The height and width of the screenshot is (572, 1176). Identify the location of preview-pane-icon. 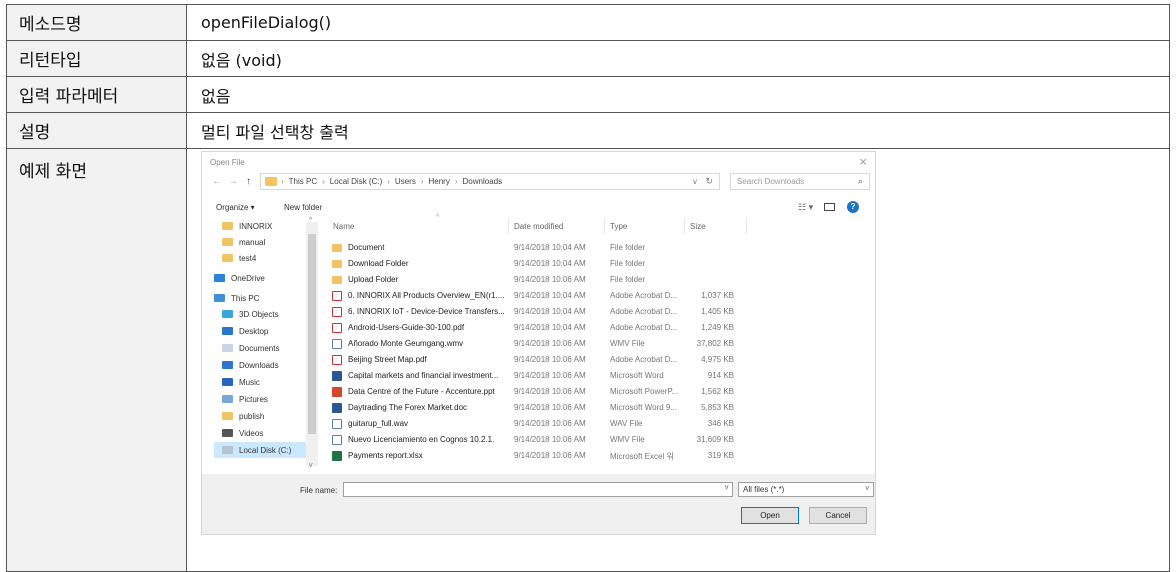
(829, 207).